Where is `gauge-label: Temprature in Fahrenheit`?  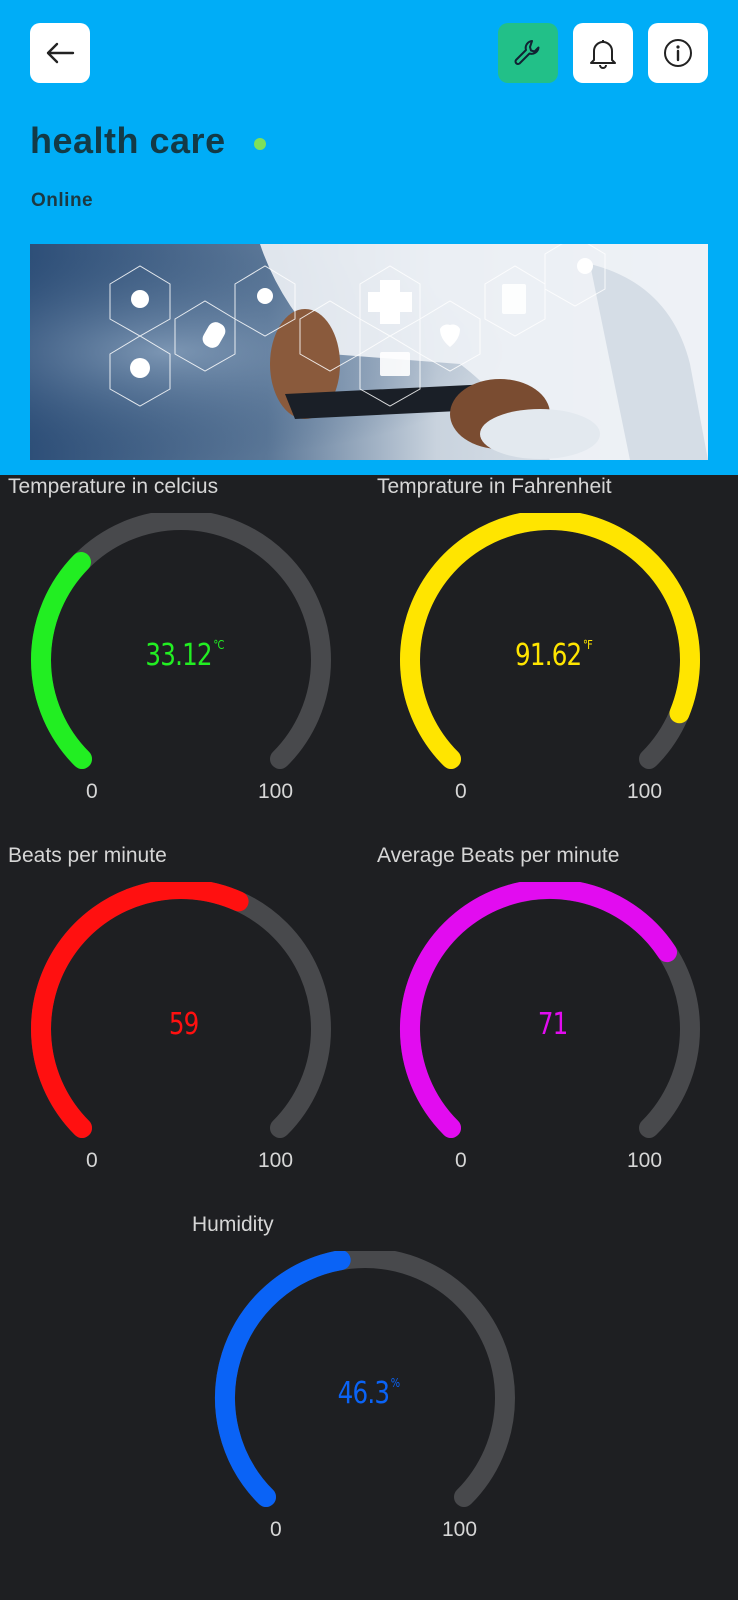
gauge-label: Temprature in Fahrenheit is located at coordinates (494, 486).